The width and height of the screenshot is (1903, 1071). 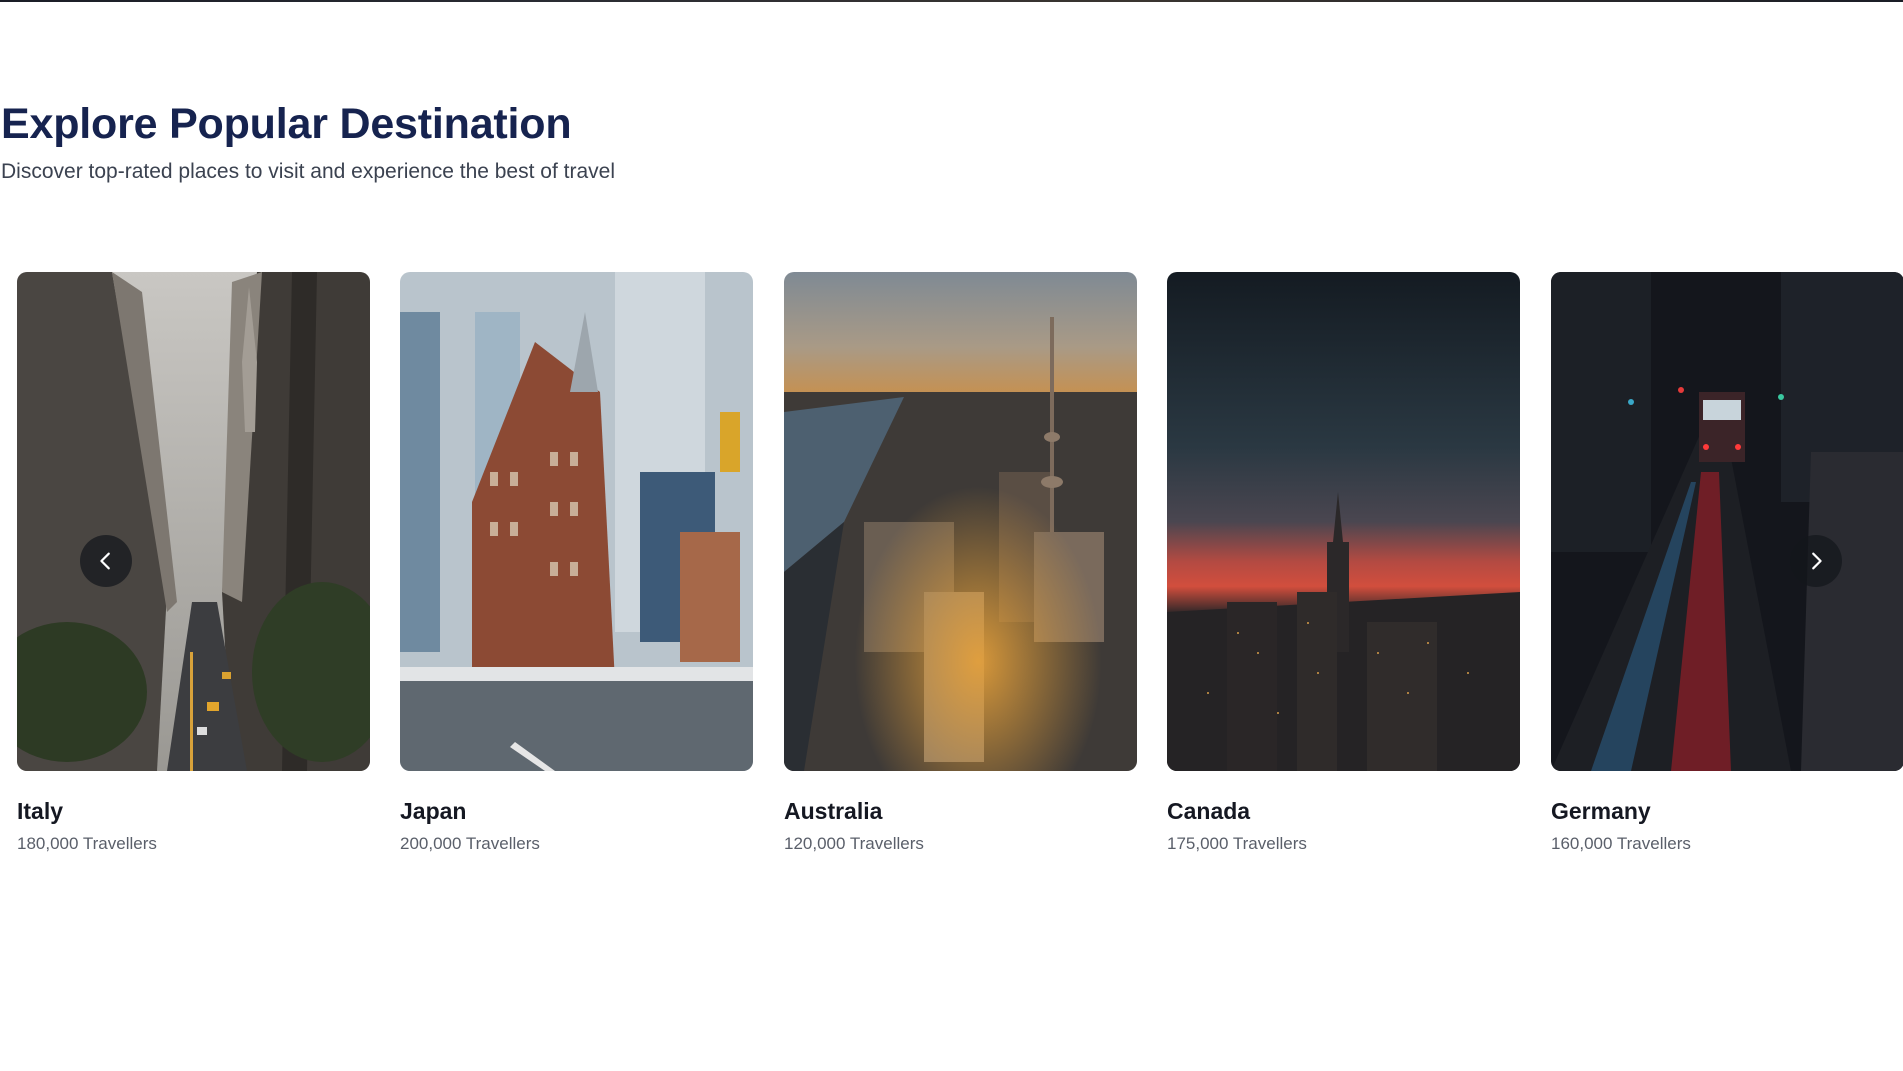 I want to click on destination-name: Italy, so click(x=40, y=811).